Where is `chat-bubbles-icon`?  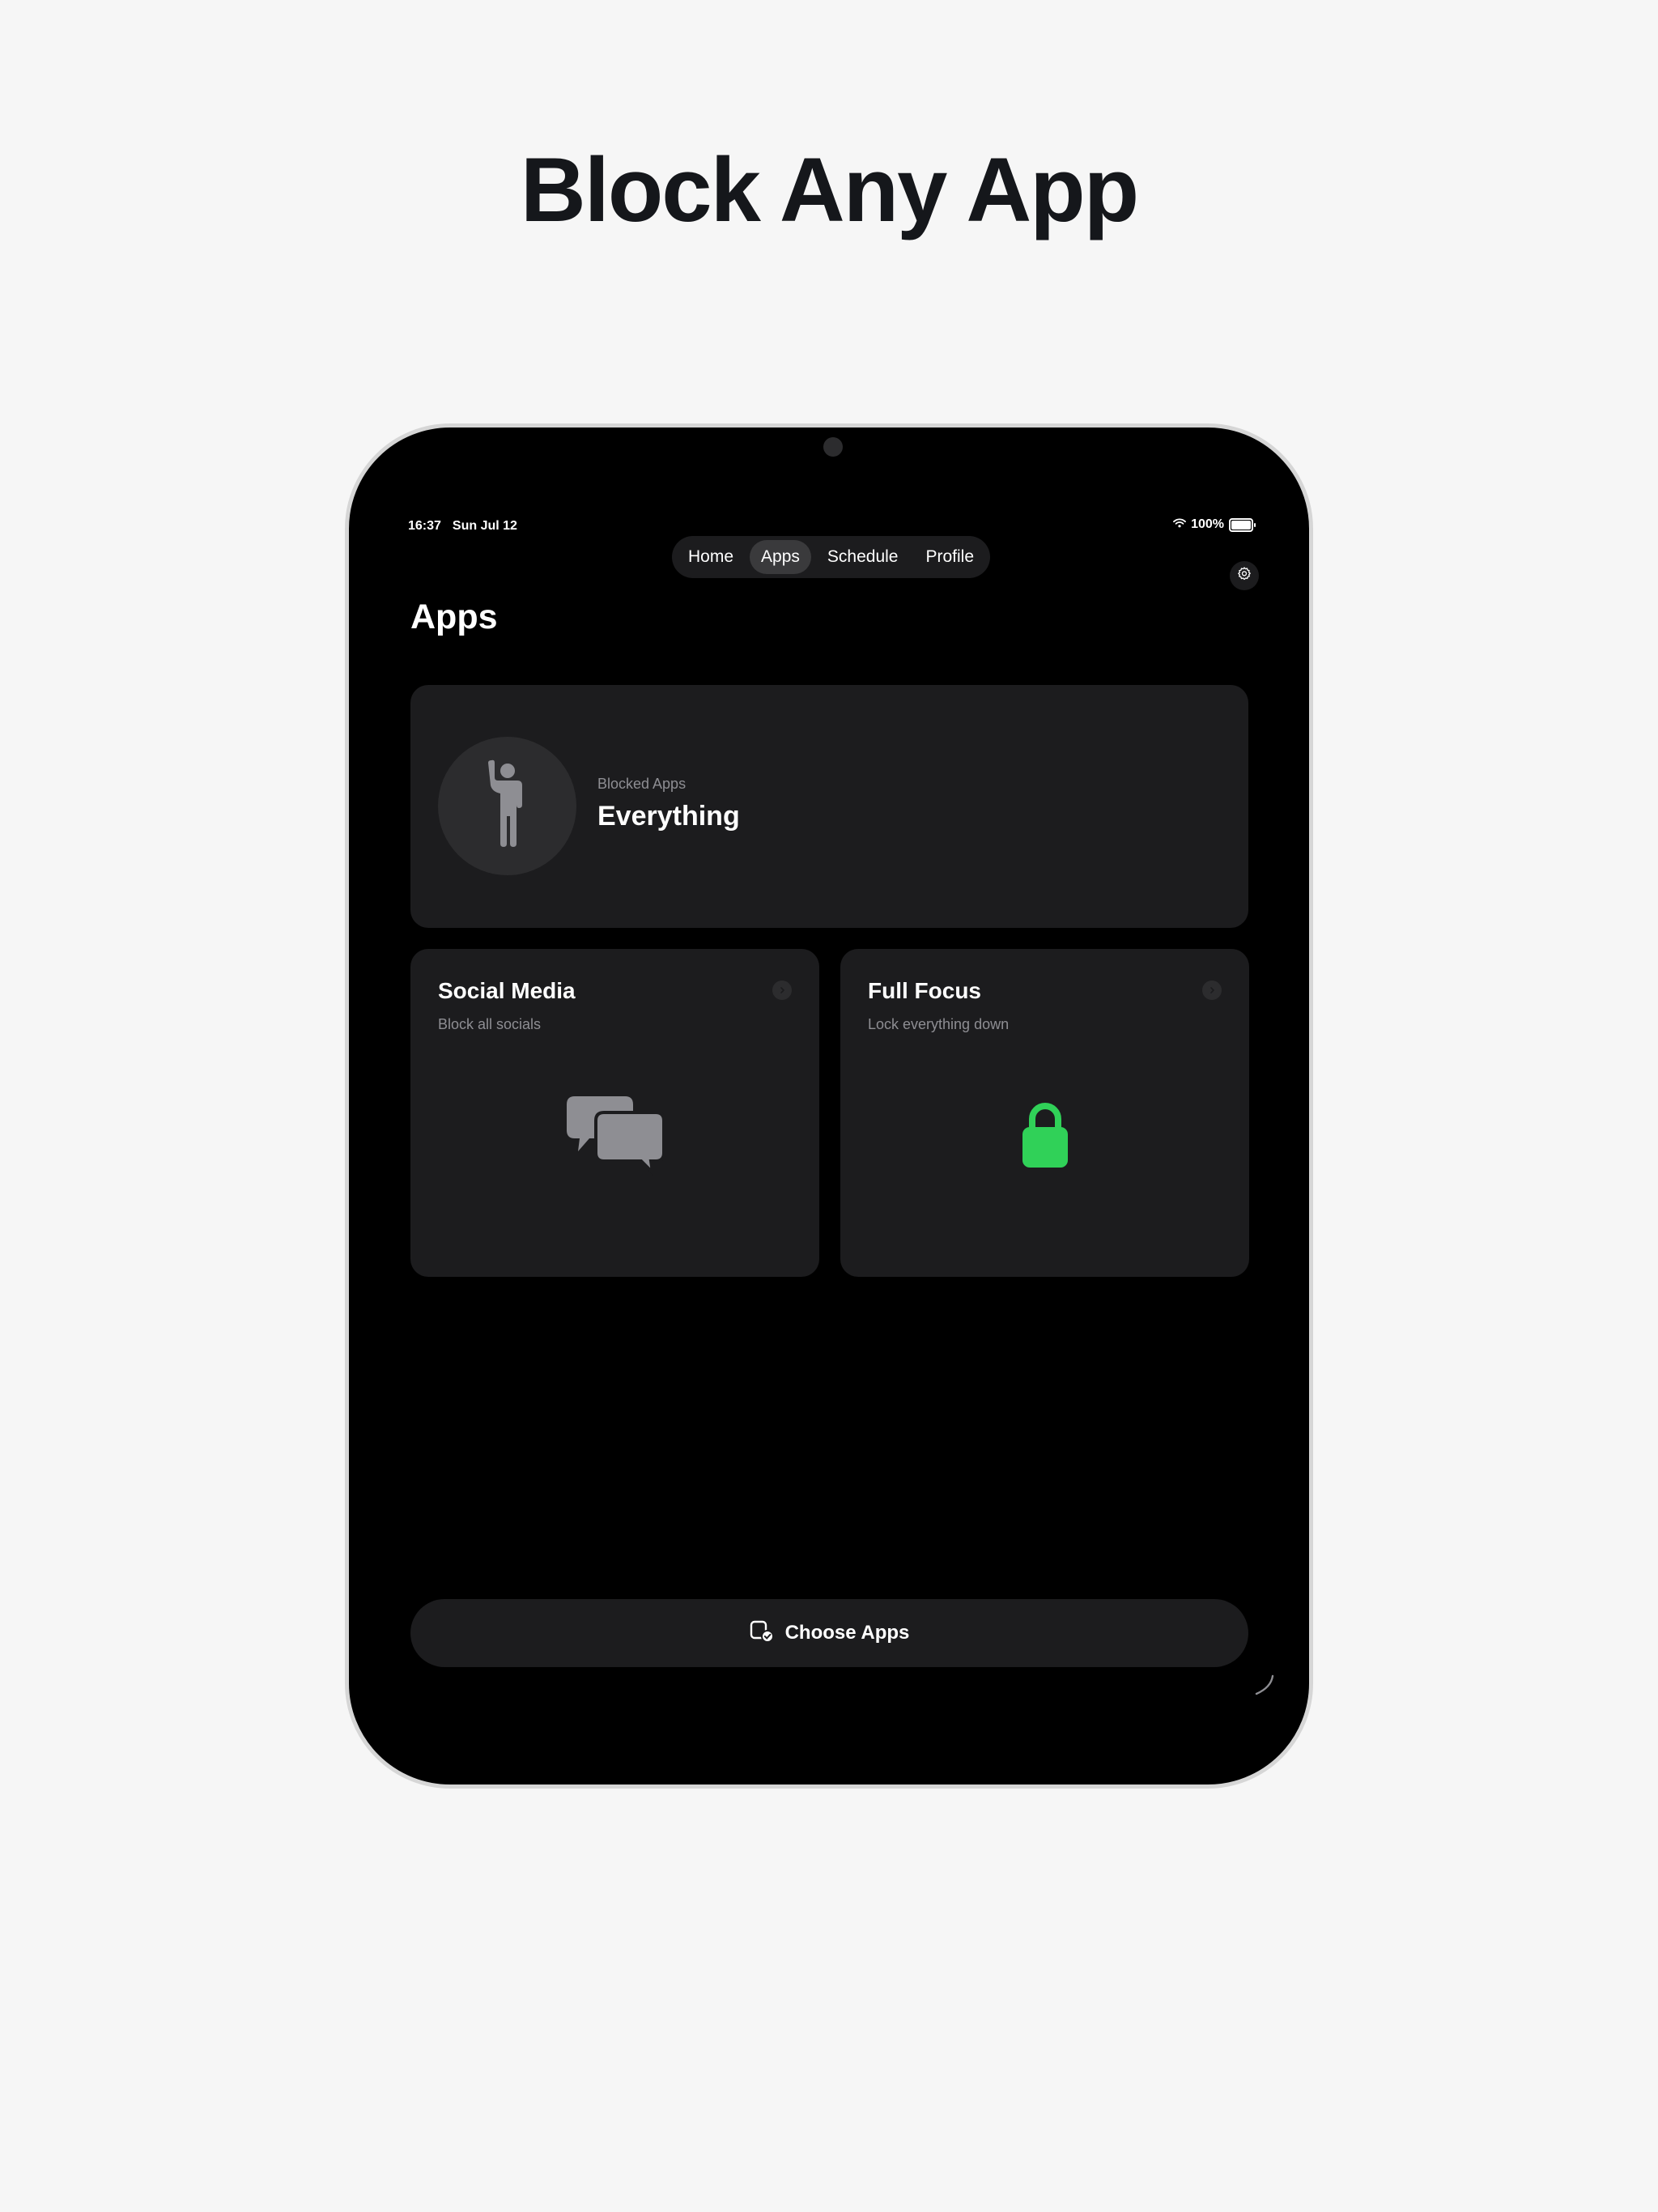 chat-bubbles-icon is located at coordinates (614, 1136).